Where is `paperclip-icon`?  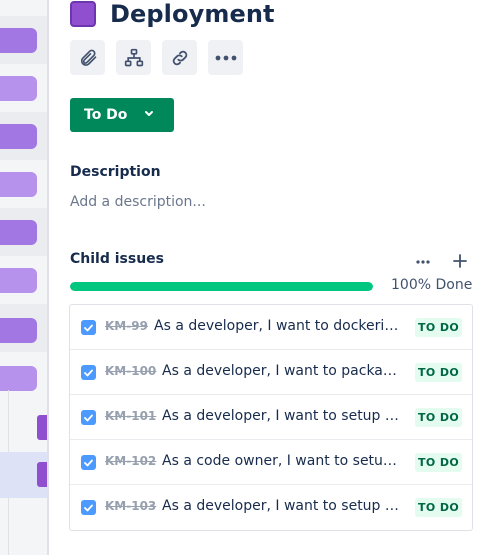 paperclip-icon is located at coordinates (88, 57).